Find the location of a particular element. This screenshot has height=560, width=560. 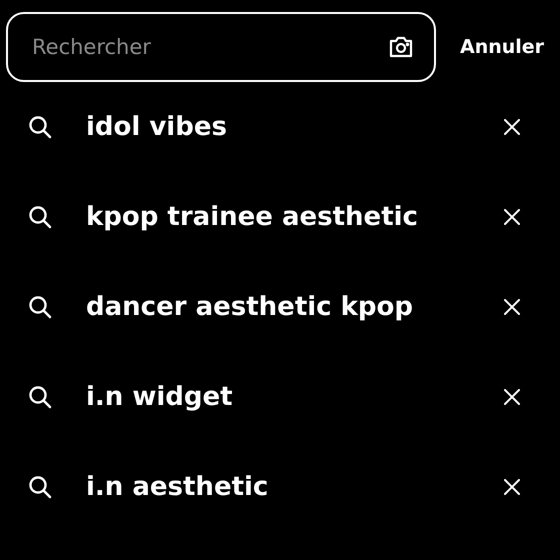

search-field: Rechercher is located at coordinates (209, 47).